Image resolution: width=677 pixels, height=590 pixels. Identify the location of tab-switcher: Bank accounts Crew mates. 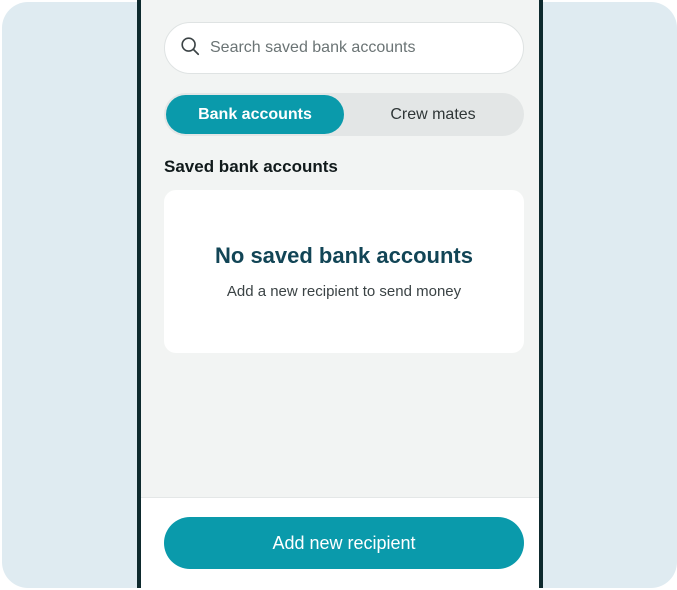
(344, 114).